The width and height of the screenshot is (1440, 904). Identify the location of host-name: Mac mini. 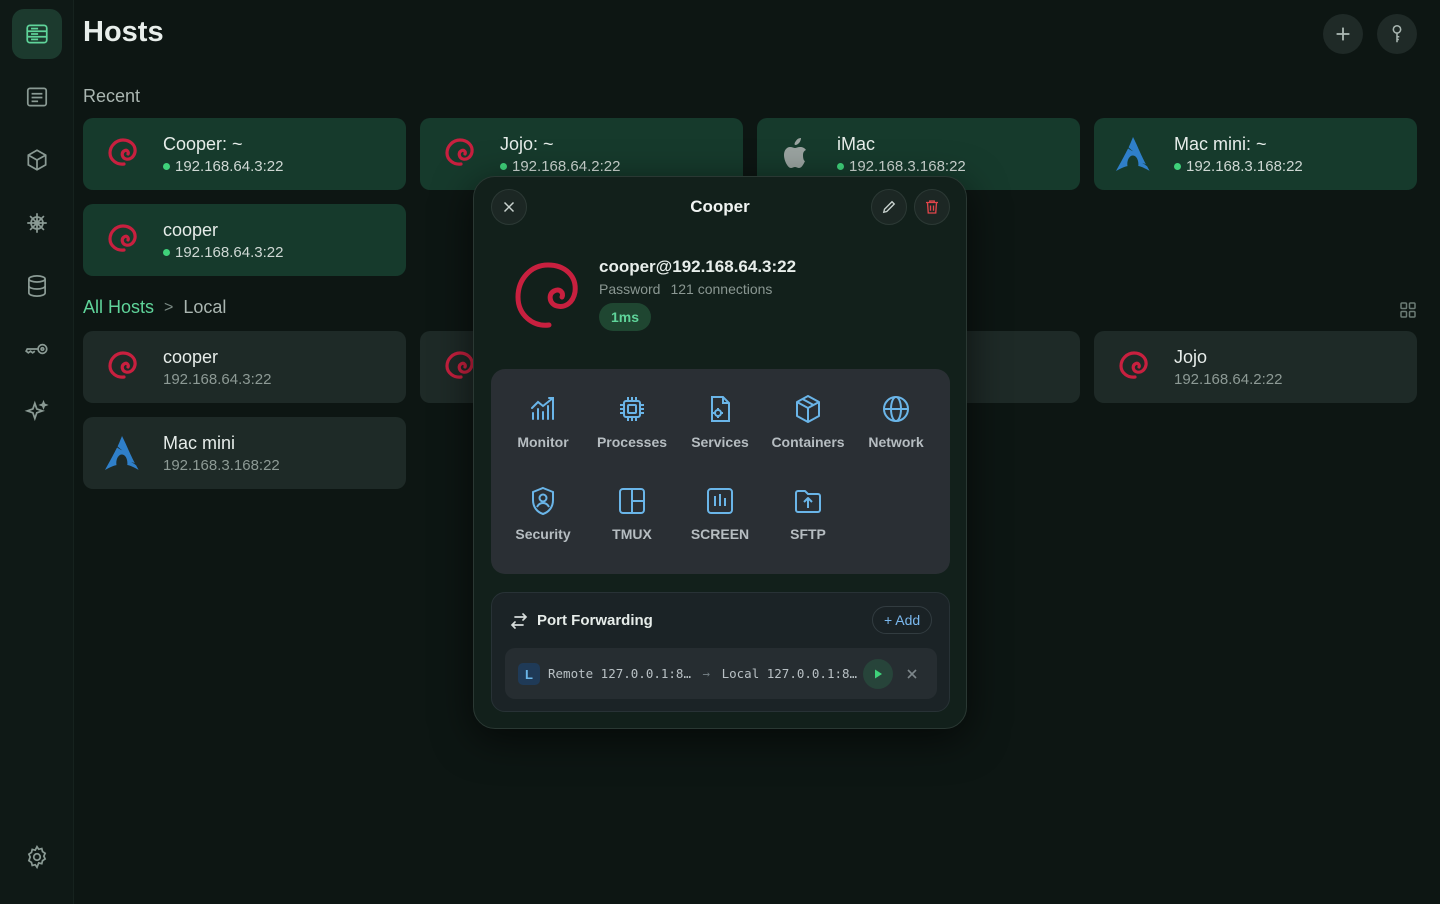
(199, 442).